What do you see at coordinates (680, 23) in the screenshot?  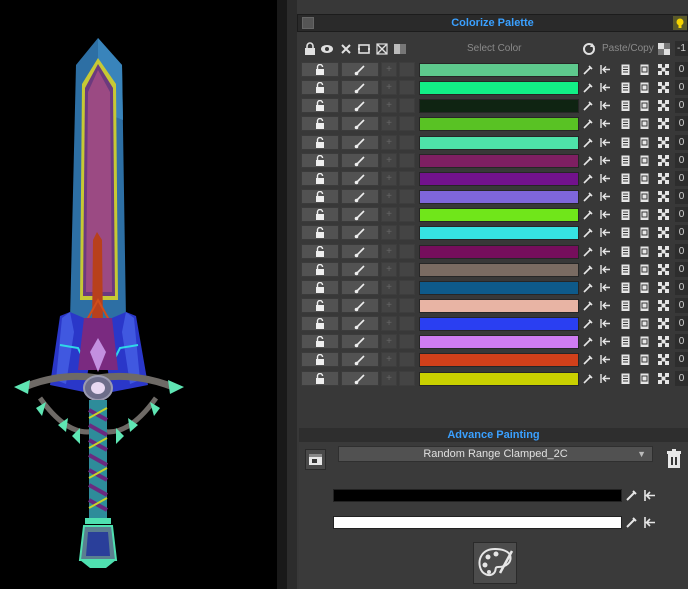 I see `lightbulb-icon` at bounding box center [680, 23].